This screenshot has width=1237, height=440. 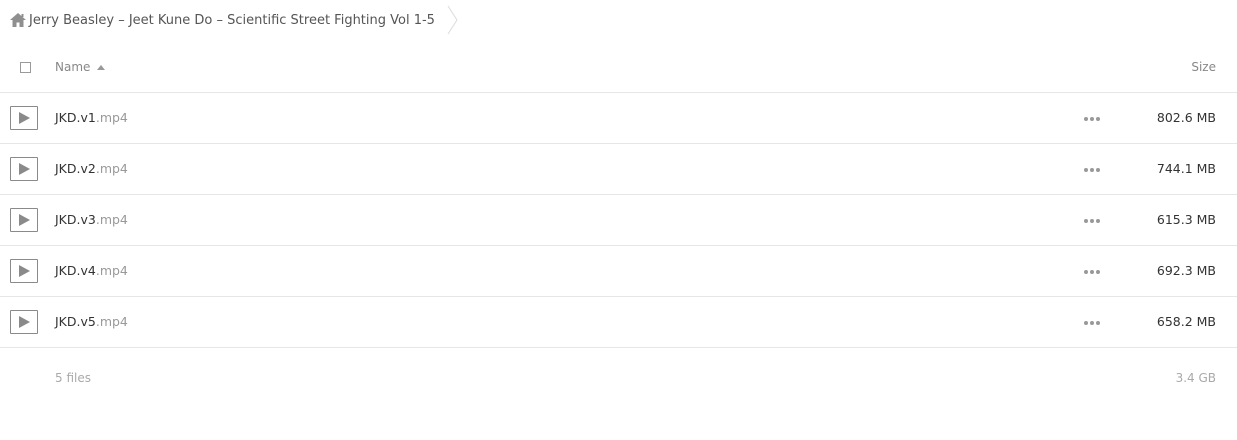 I want to click on file-count: 5 files, so click(x=73, y=378).